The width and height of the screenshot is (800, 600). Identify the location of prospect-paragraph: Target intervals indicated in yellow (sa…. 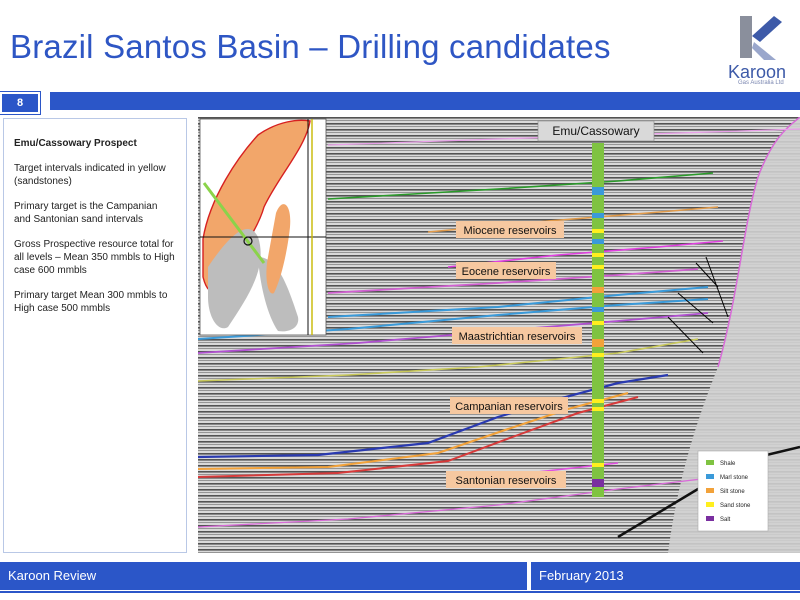
(90, 175).